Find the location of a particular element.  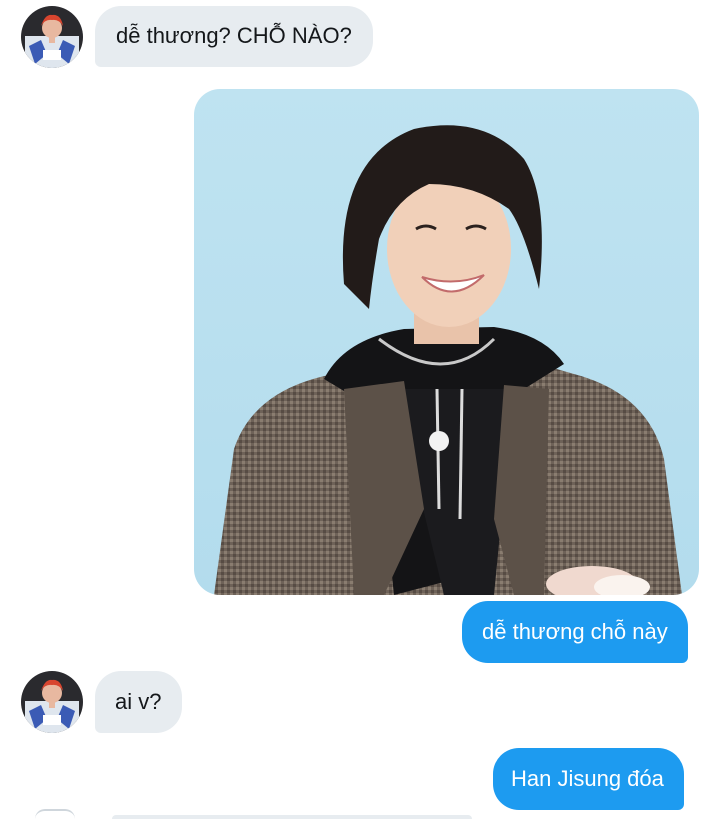

partial-avatar is located at coordinates (55, 814).